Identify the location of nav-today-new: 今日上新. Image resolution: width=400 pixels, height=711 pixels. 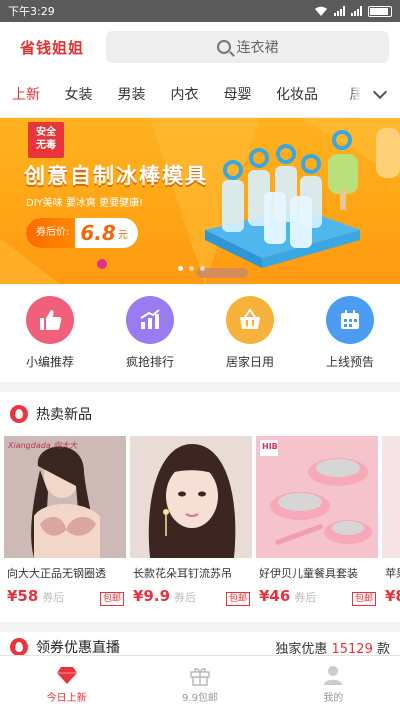
(66, 683).